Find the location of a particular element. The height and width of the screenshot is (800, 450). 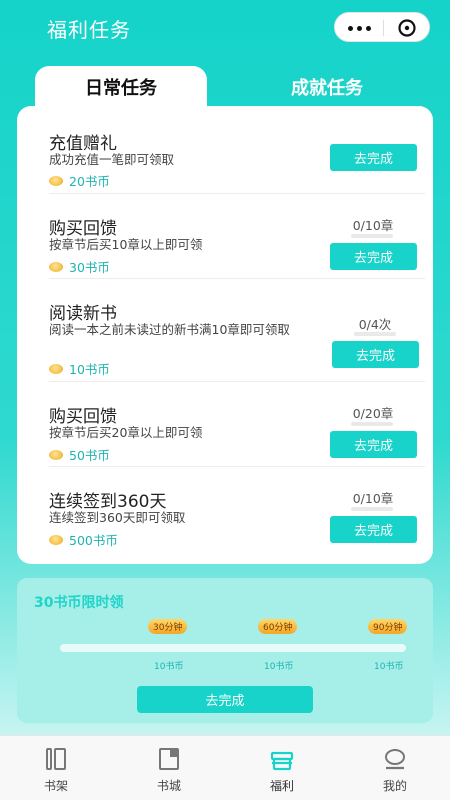

more-dots-icon is located at coordinates (359, 28).